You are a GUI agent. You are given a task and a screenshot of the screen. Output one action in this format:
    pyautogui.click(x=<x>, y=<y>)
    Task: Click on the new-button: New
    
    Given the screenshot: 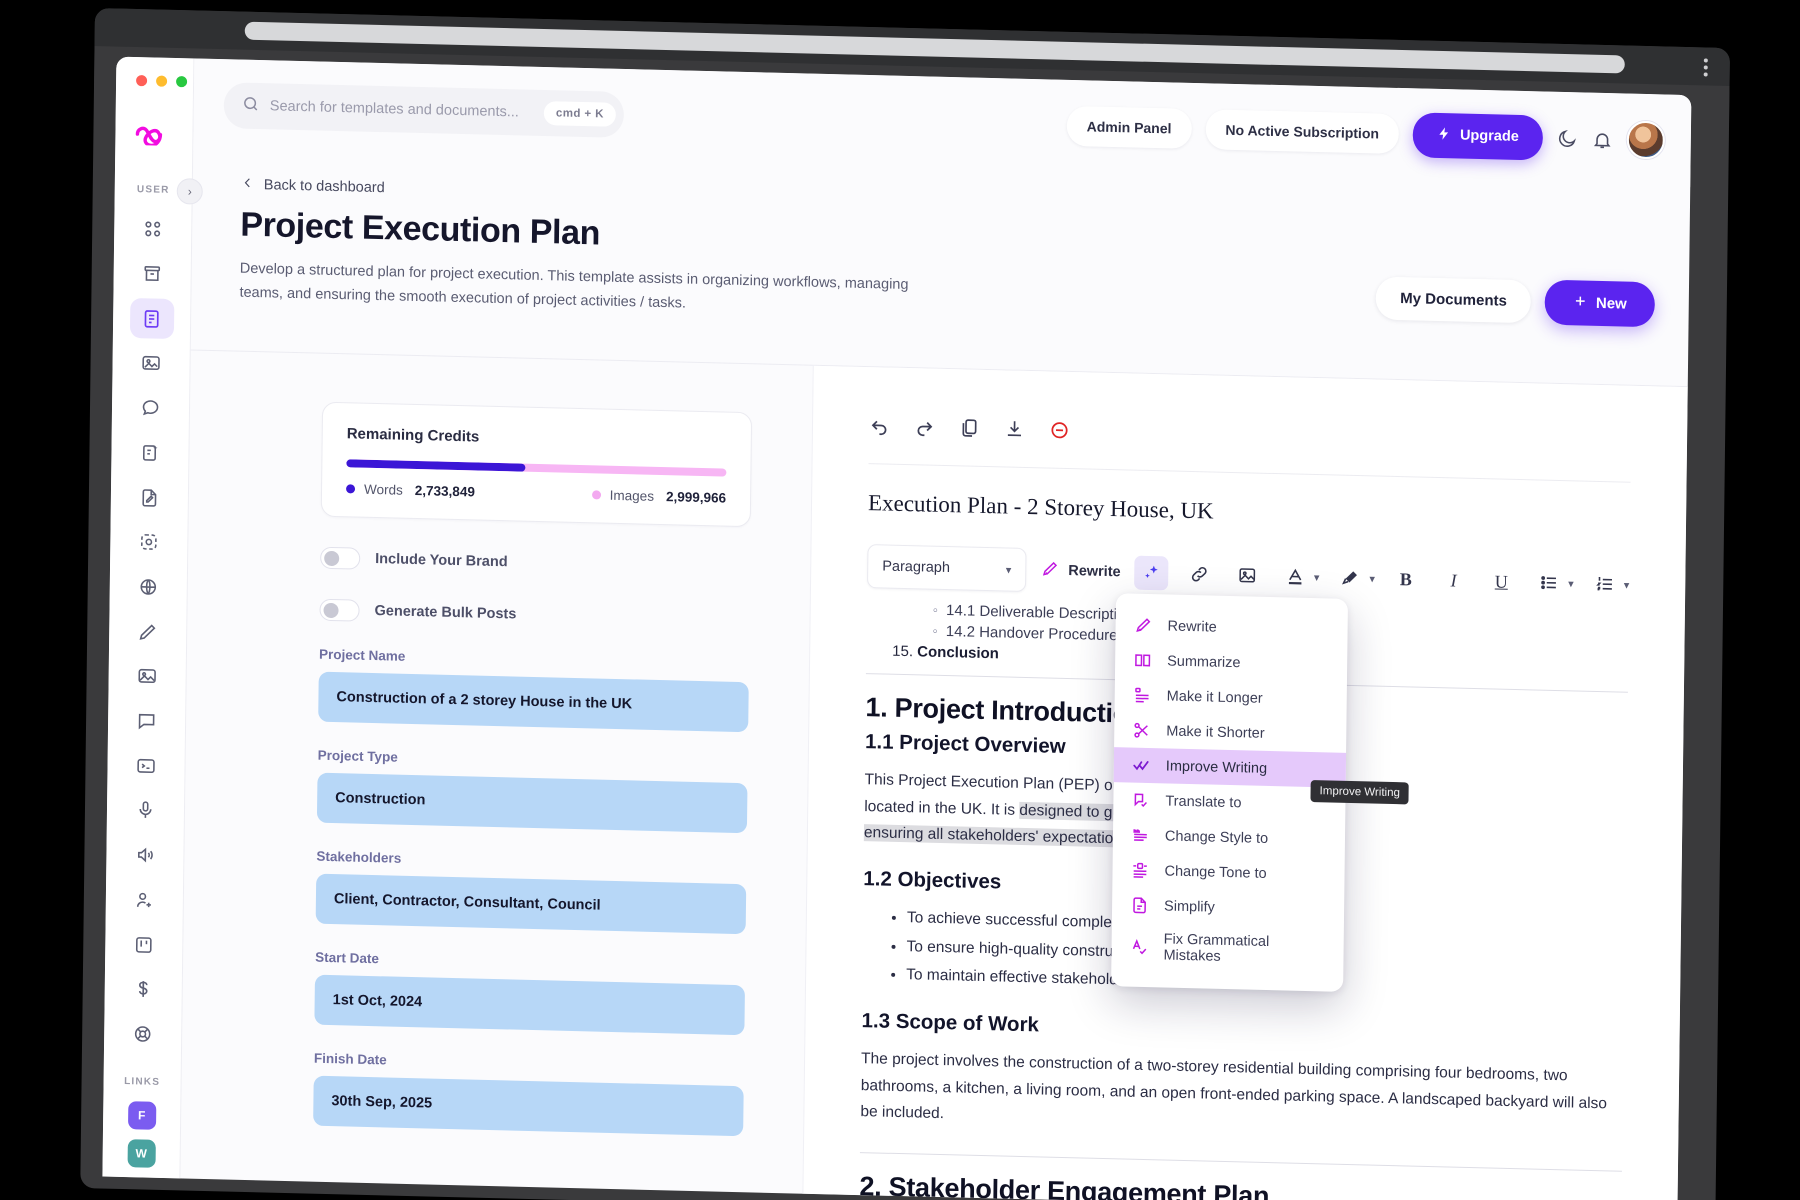 What is the action you would take?
    pyautogui.click(x=1600, y=303)
    